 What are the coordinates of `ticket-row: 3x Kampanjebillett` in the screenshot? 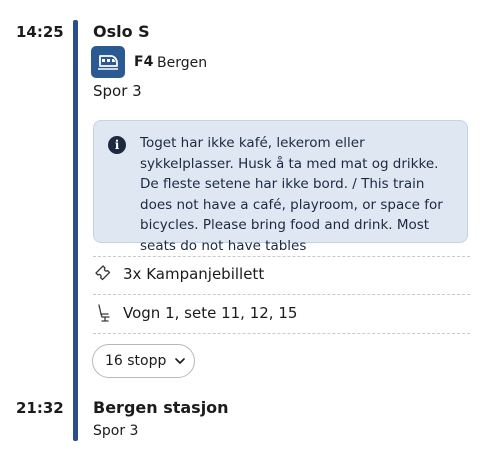 It's located at (178, 274).